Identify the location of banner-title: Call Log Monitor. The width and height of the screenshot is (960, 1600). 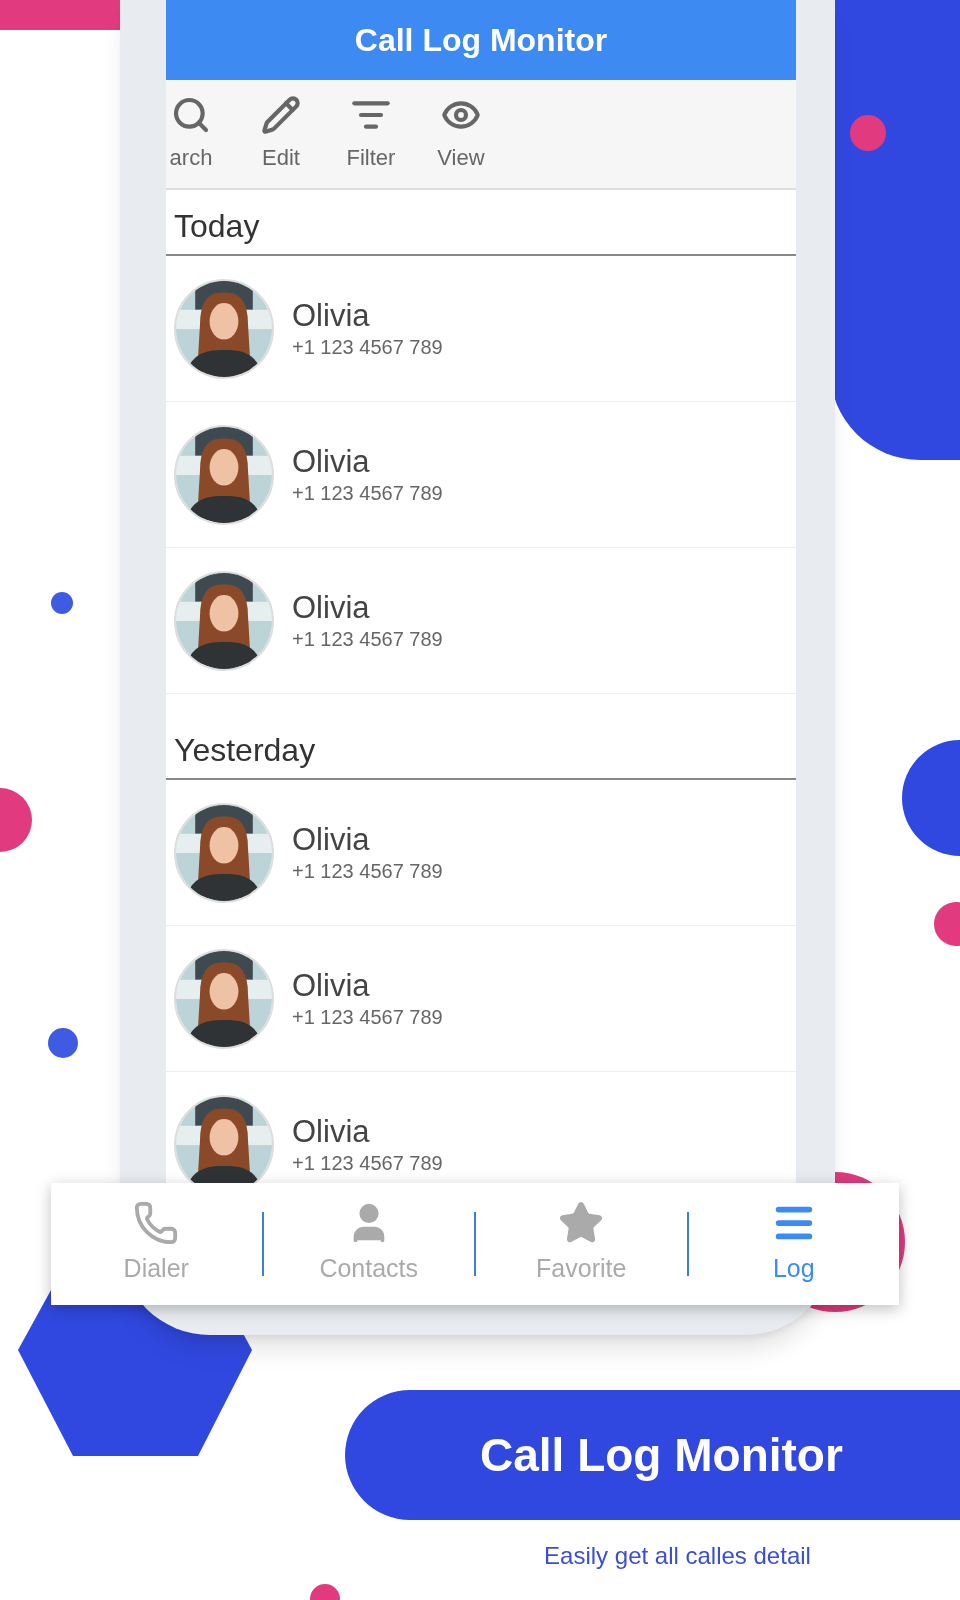
(661, 1455).